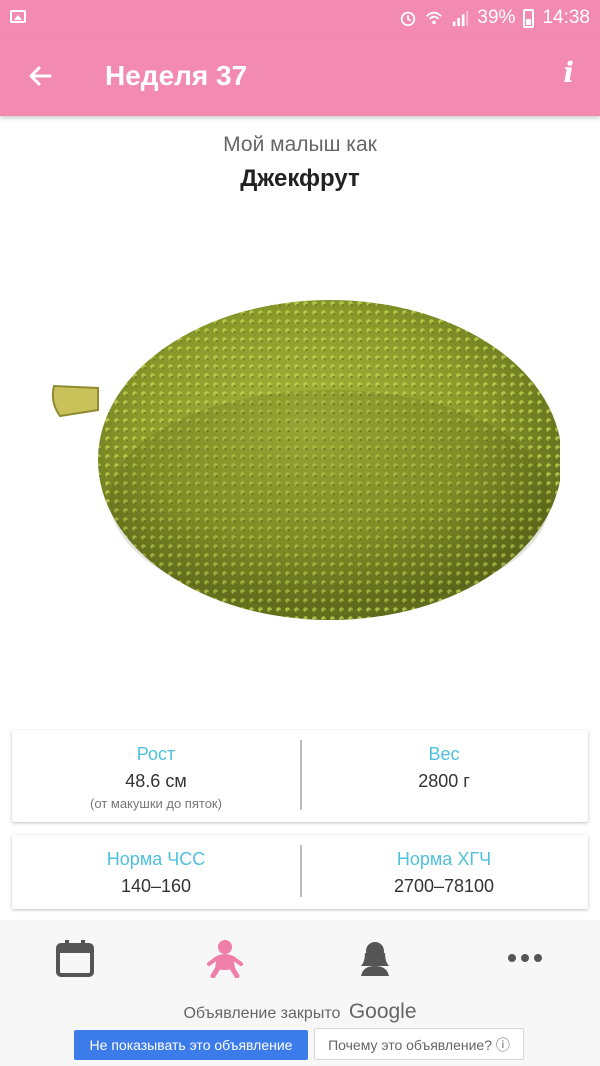 The image size is (600, 1066). I want to click on weight-cell: Вес 2800 г, so click(444, 776).